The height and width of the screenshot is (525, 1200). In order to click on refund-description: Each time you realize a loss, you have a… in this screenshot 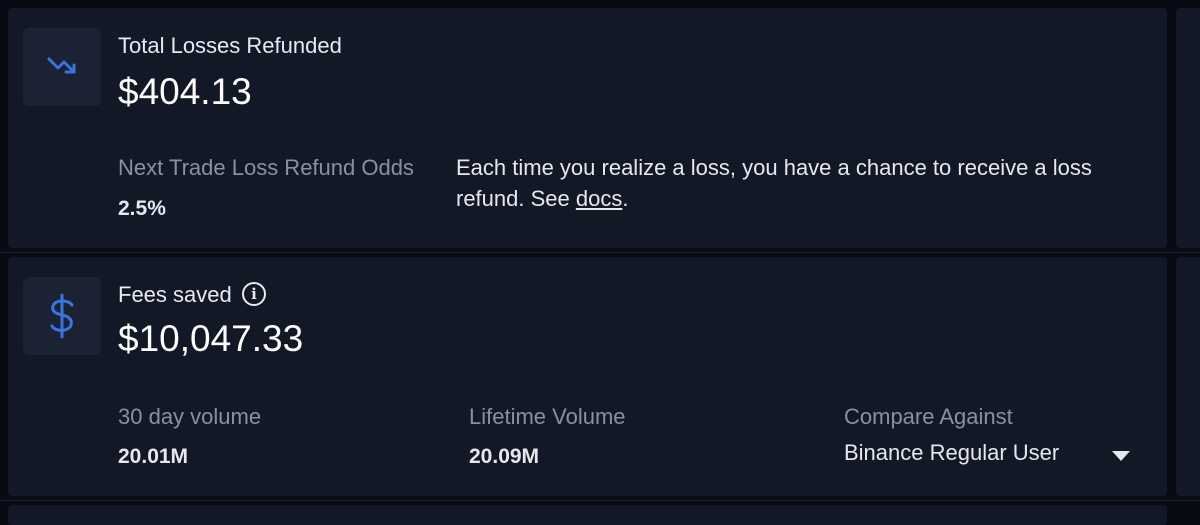, I will do `click(801, 183)`.